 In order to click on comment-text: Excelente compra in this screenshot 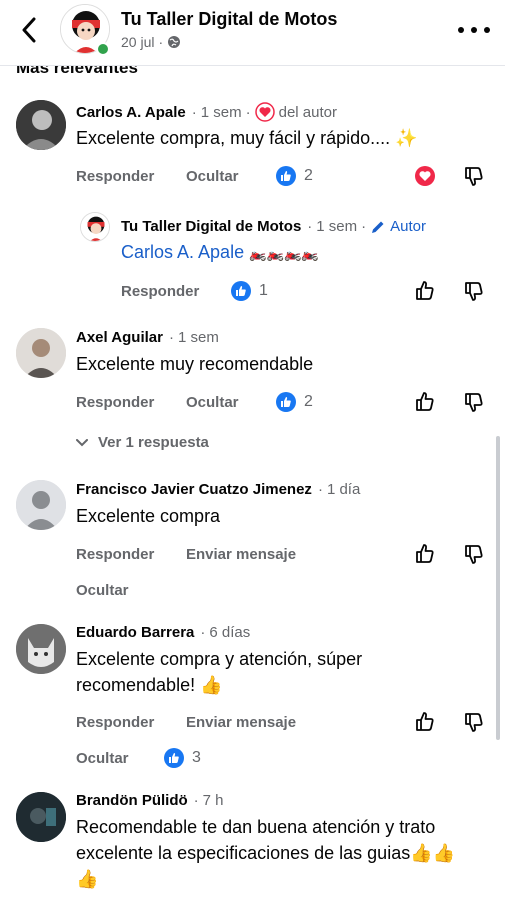, I will do `click(148, 516)`.